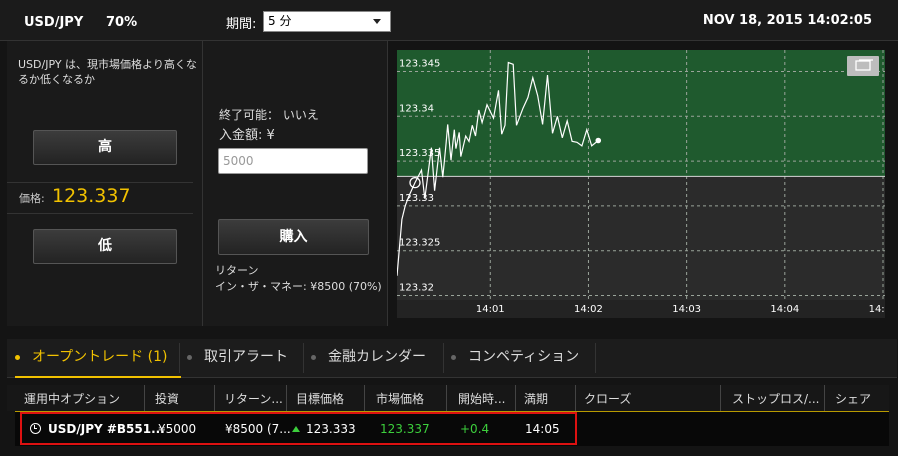  Describe the element at coordinates (877, 309) in the screenshot. I see `x-tick-label: 14:05` at that location.